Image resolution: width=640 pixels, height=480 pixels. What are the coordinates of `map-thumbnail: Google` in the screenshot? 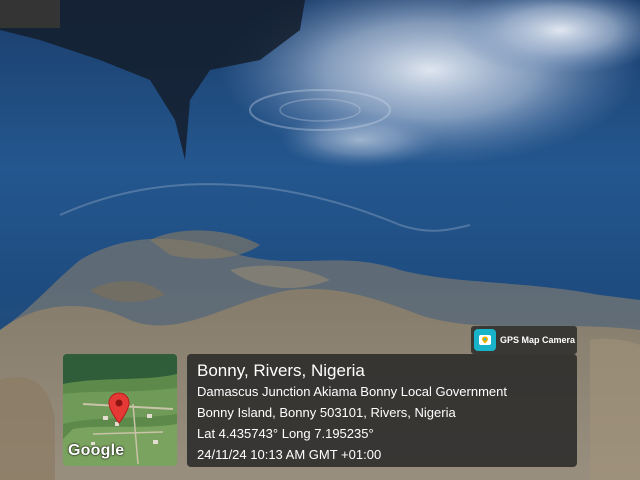 It's located at (120, 410).